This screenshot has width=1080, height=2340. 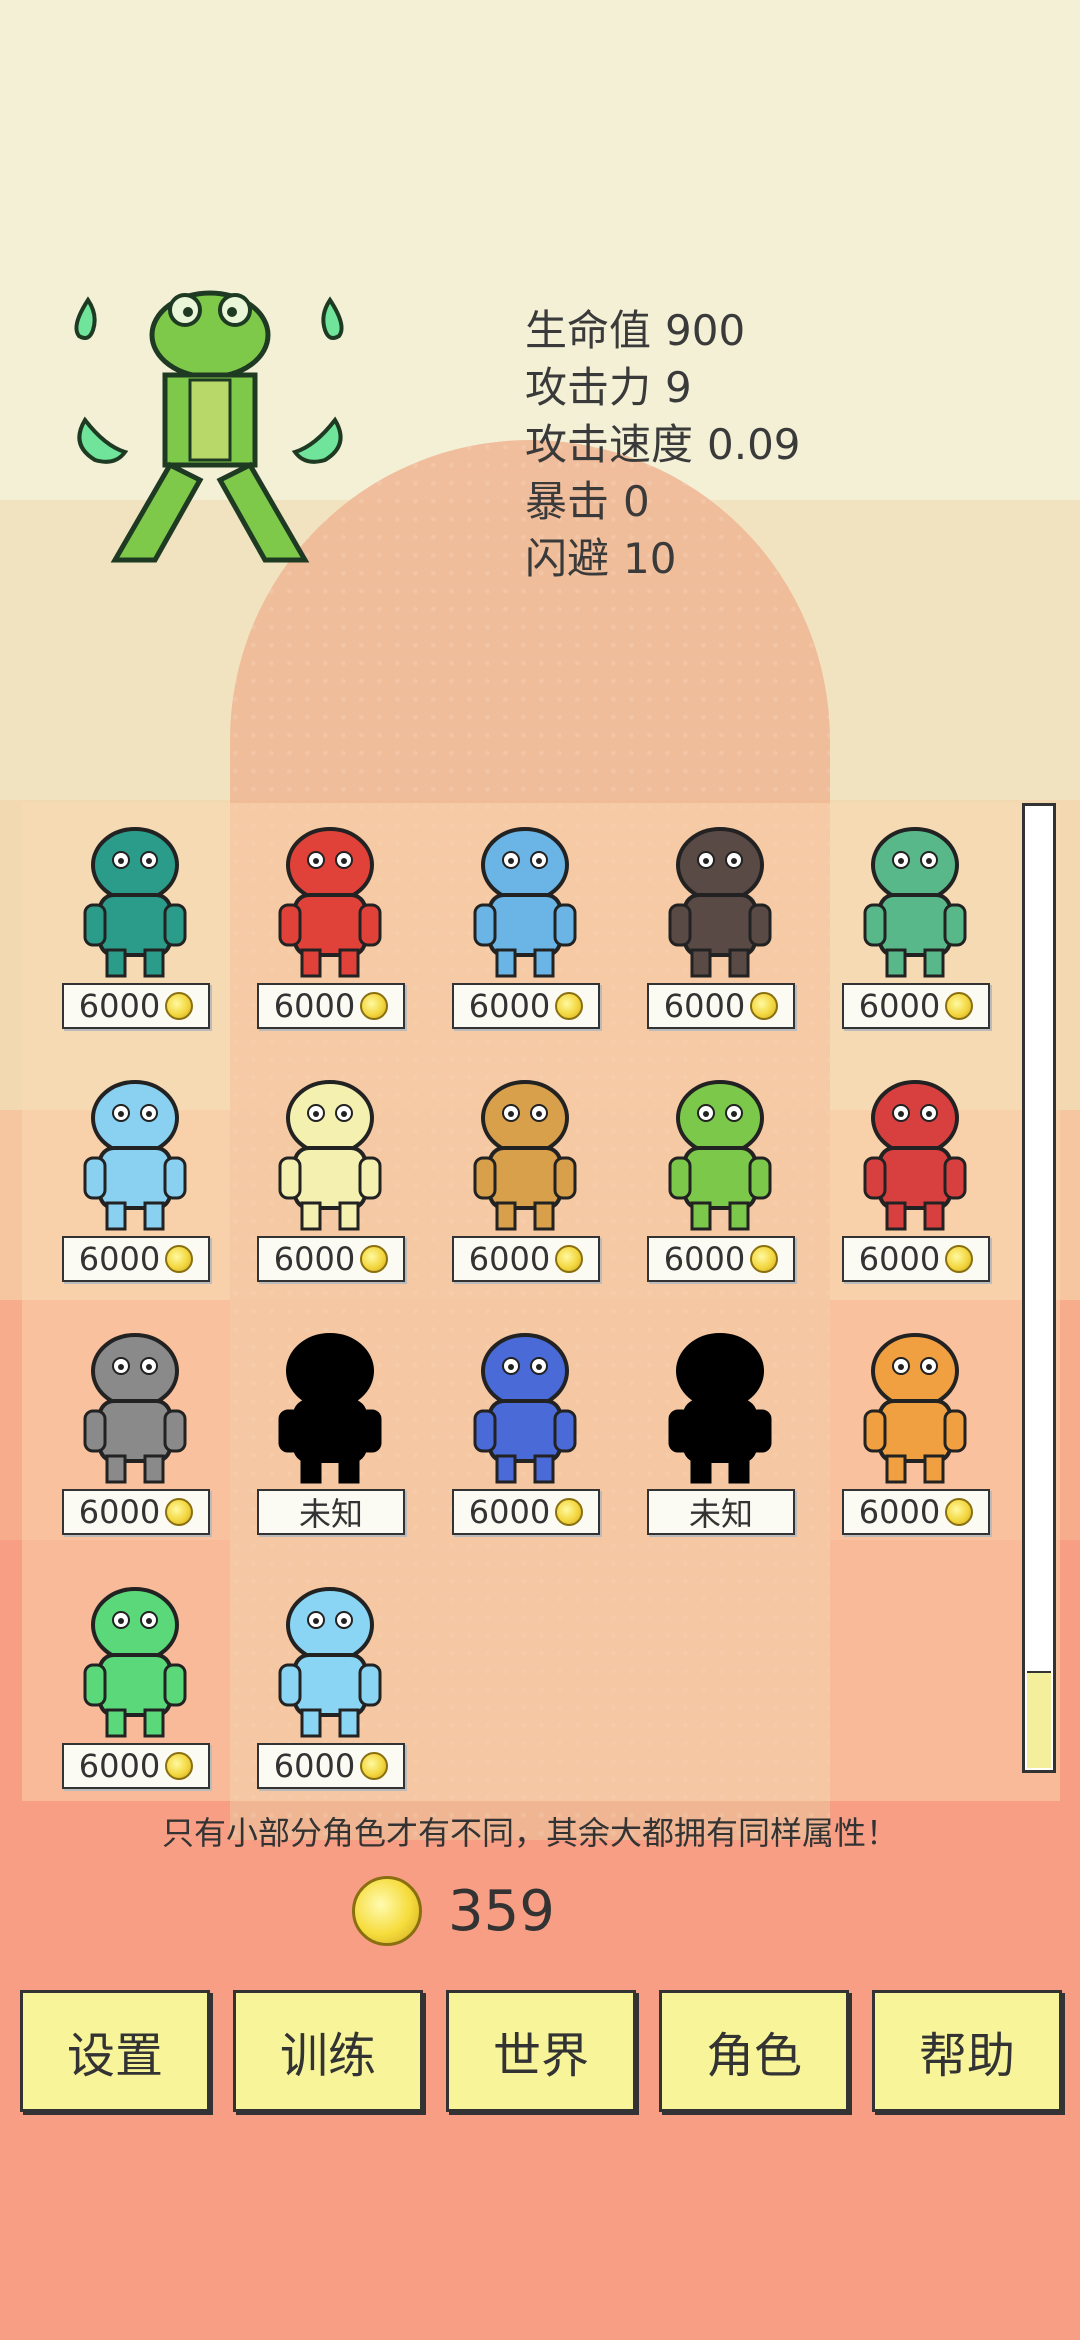 What do you see at coordinates (915, 902) in the screenshot?
I see `mermaid-trident-sprite` at bounding box center [915, 902].